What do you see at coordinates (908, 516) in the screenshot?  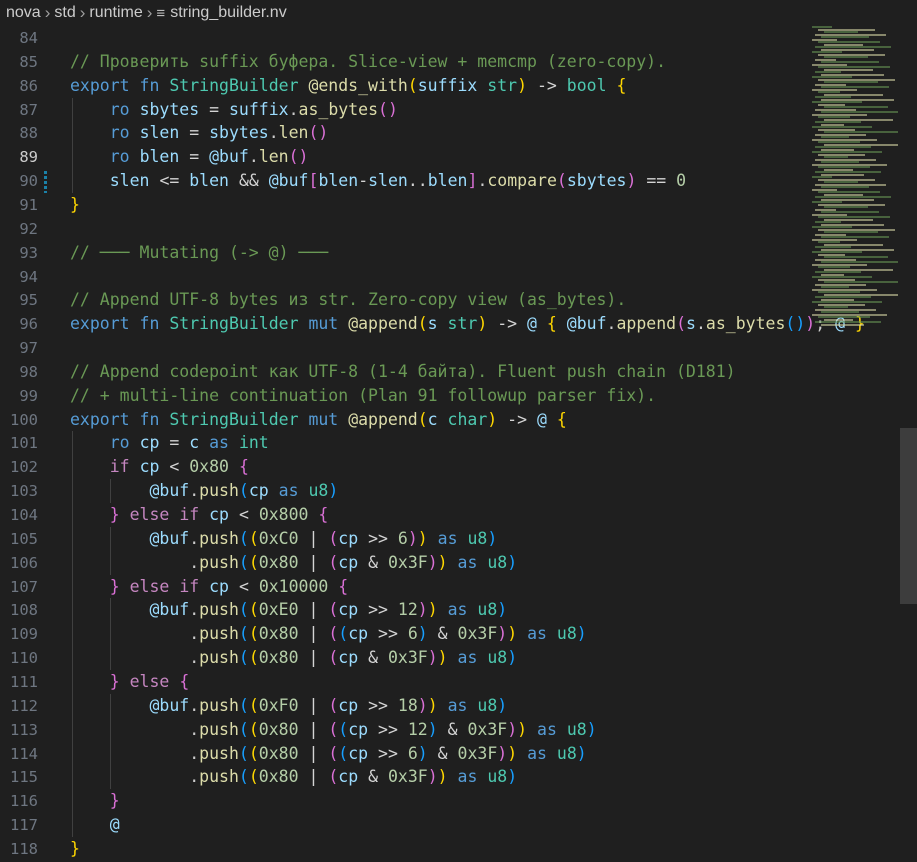 I see `scrollbar-thumb` at bounding box center [908, 516].